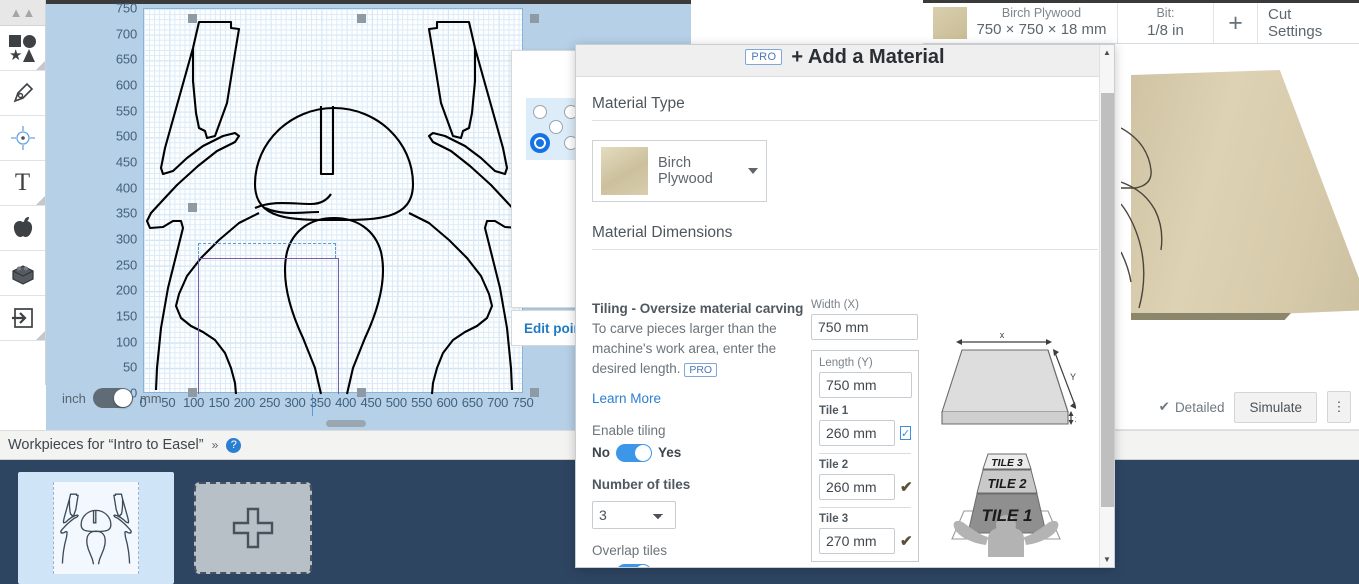 The height and width of the screenshot is (584, 1359). What do you see at coordinates (126, 162) in the screenshot?
I see `ruler-y-tick: 450` at bounding box center [126, 162].